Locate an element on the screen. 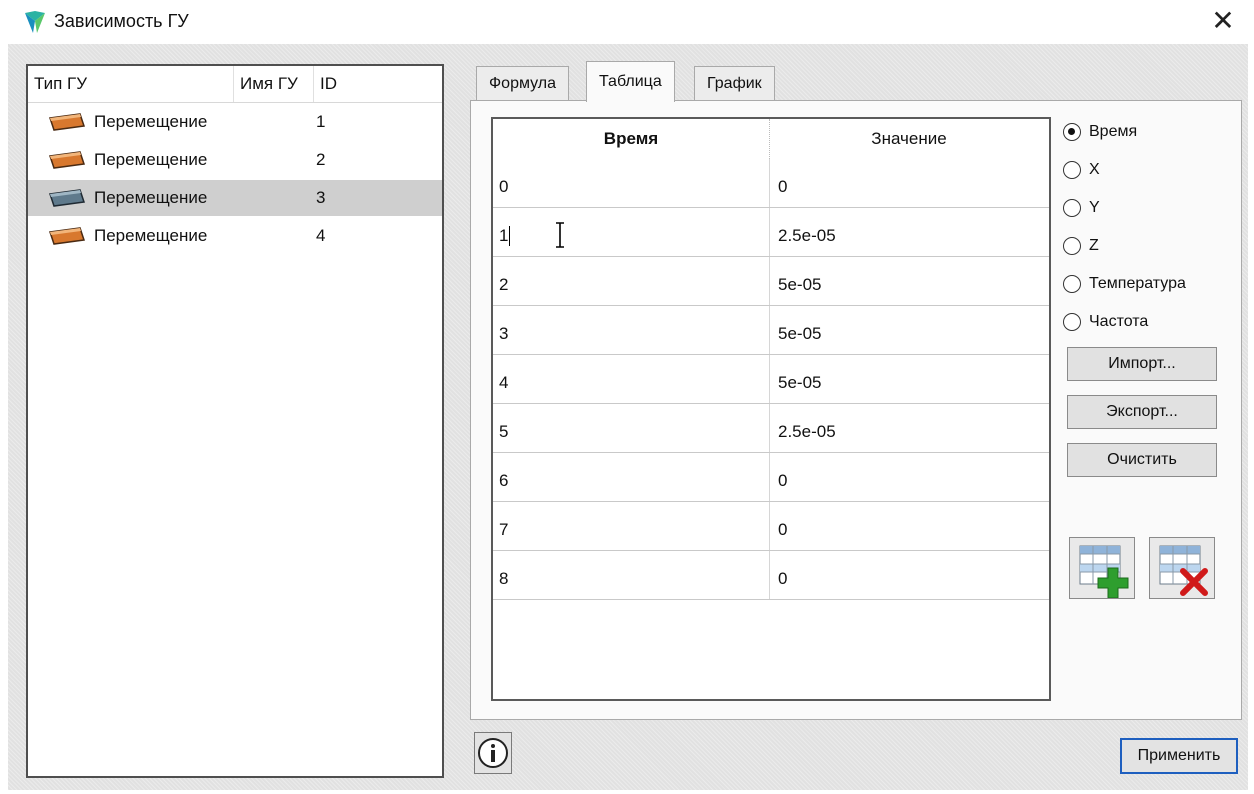  time-cell: 4 is located at coordinates (631, 379).